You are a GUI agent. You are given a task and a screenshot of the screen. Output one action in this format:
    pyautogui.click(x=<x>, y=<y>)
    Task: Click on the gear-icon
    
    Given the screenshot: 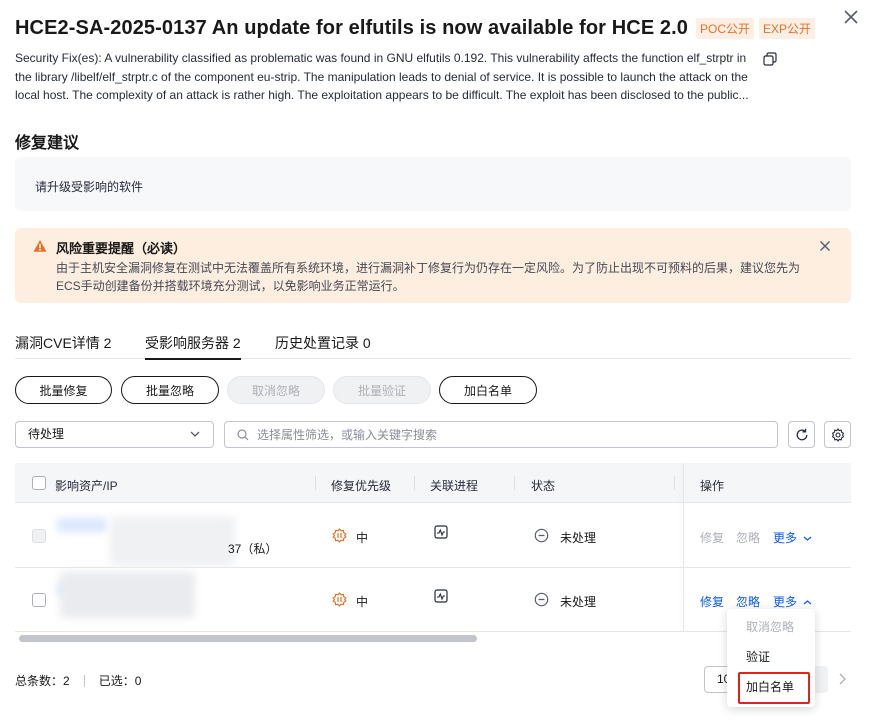 What is the action you would take?
    pyautogui.click(x=837, y=434)
    